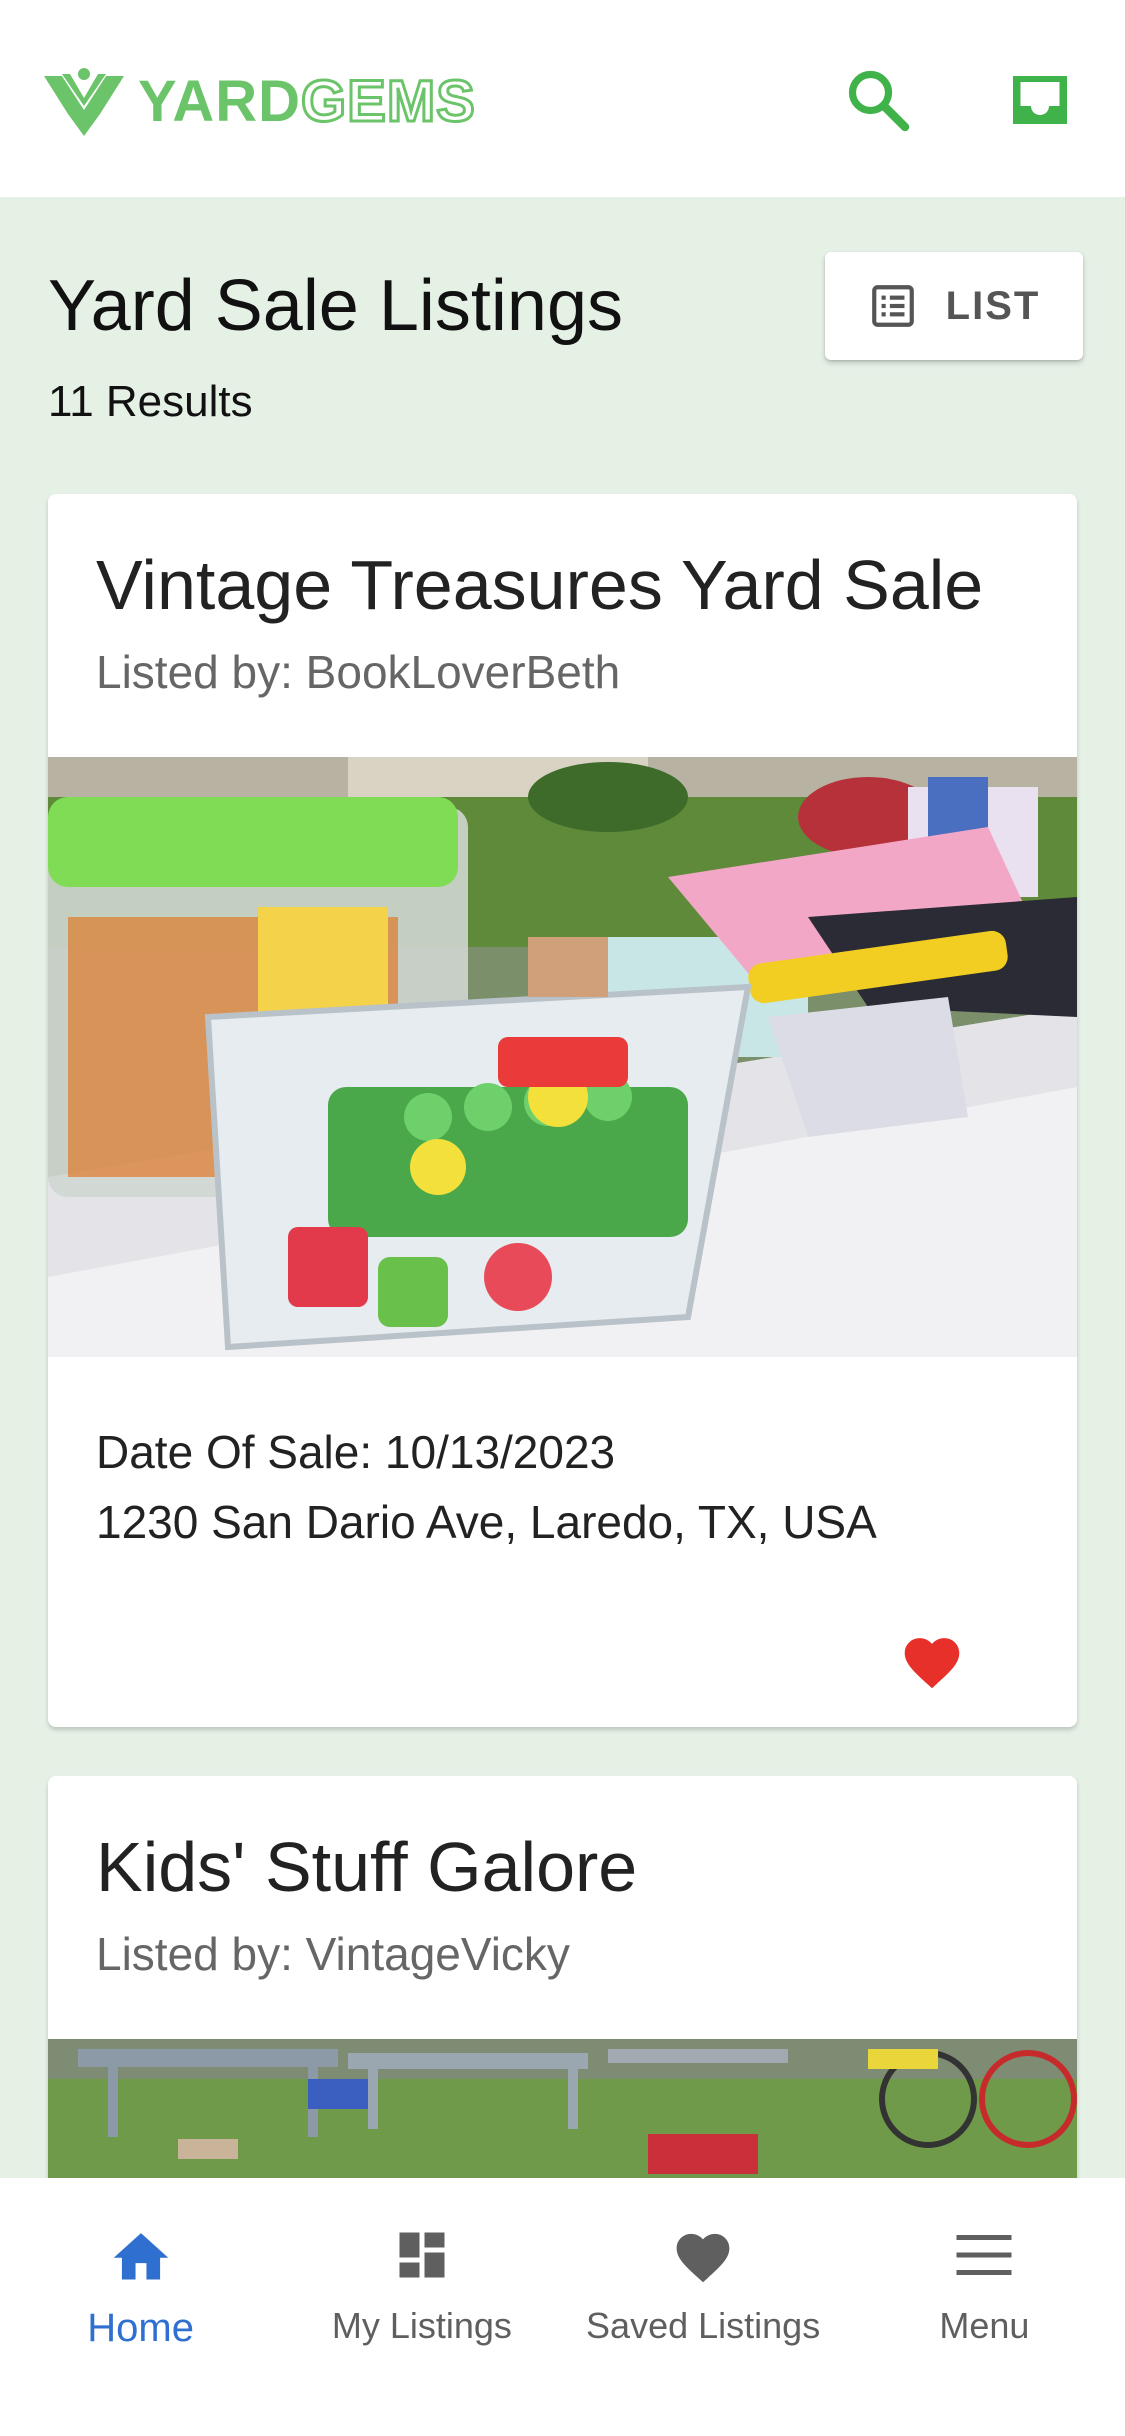  Describe the element at coordinates (540, 585) in the screenshot. I see `listing-title: Vintage Treasures Yard Sale` at that location.